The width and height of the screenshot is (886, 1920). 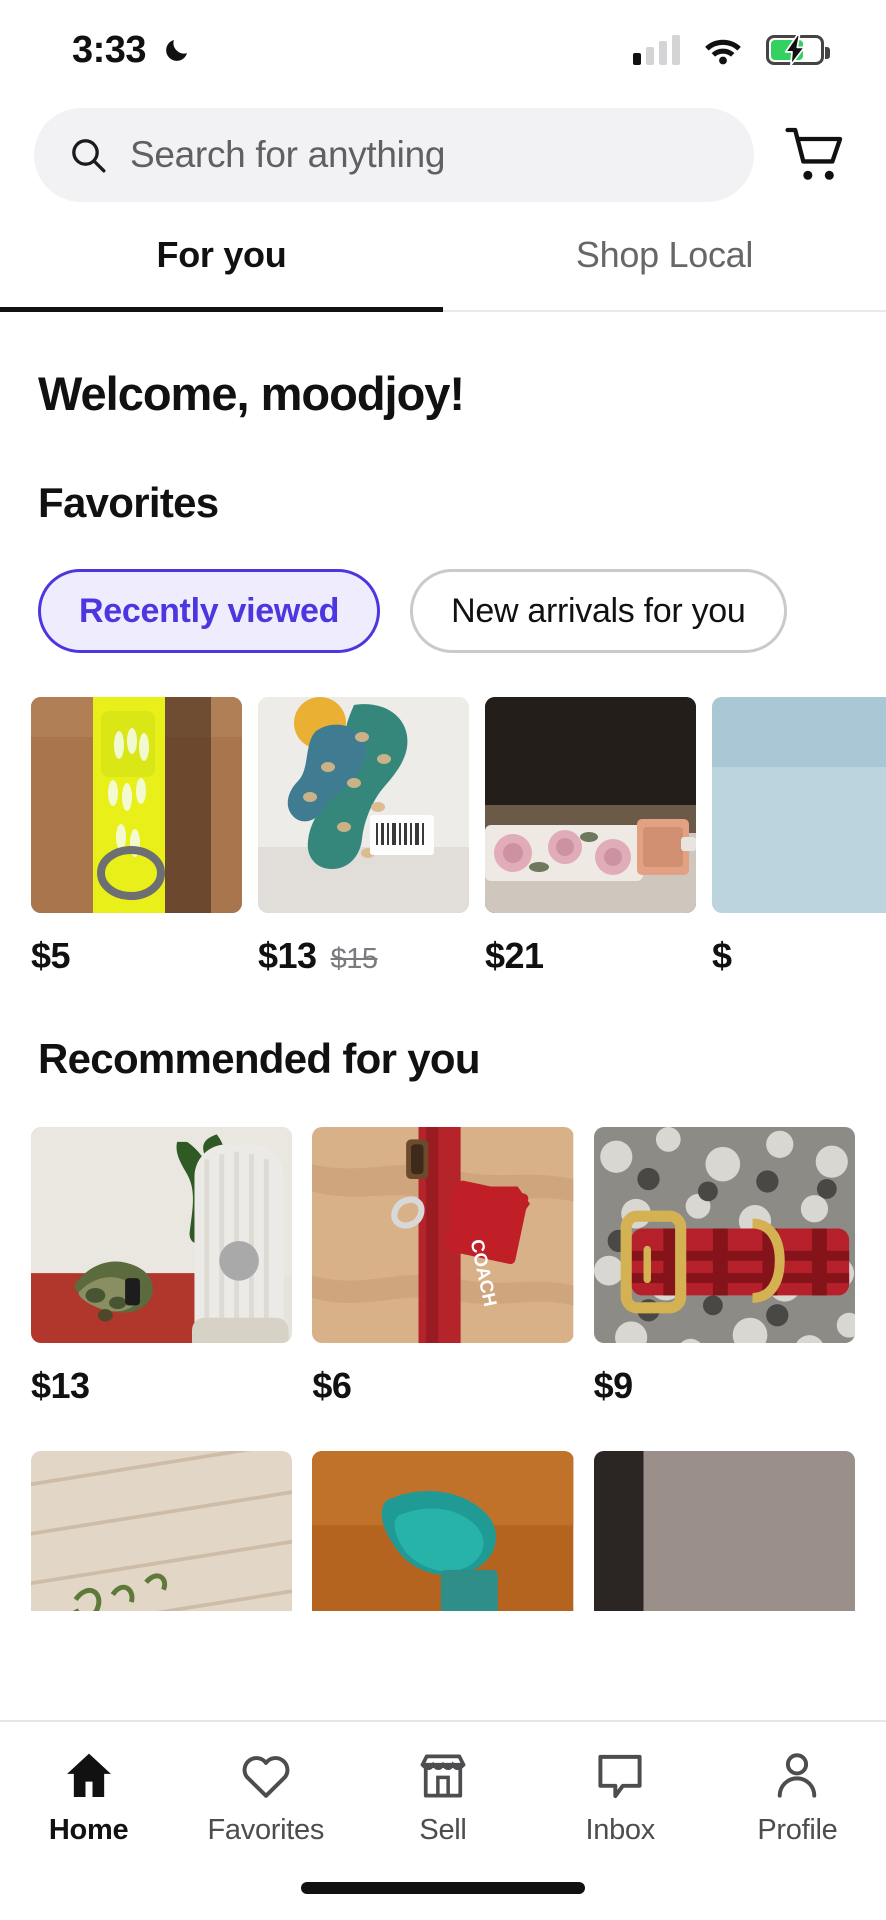 I want to click on inbox-icon, so click(x=620, y=1776).